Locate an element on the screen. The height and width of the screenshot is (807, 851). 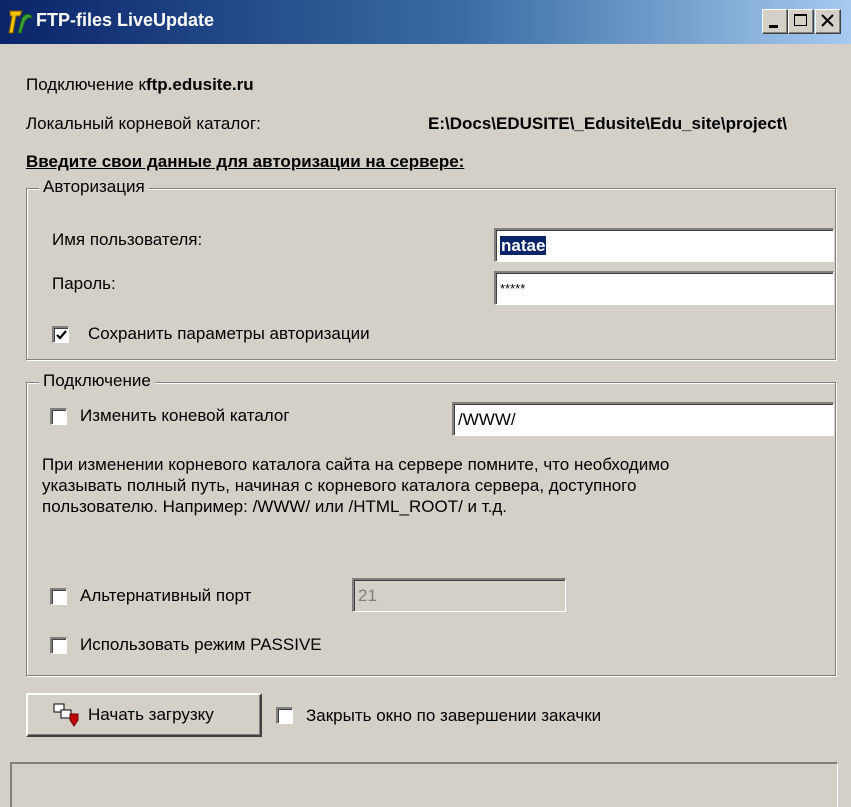
title-bar: FTP-files LiveUpdate is located at coordinates (425, 22).